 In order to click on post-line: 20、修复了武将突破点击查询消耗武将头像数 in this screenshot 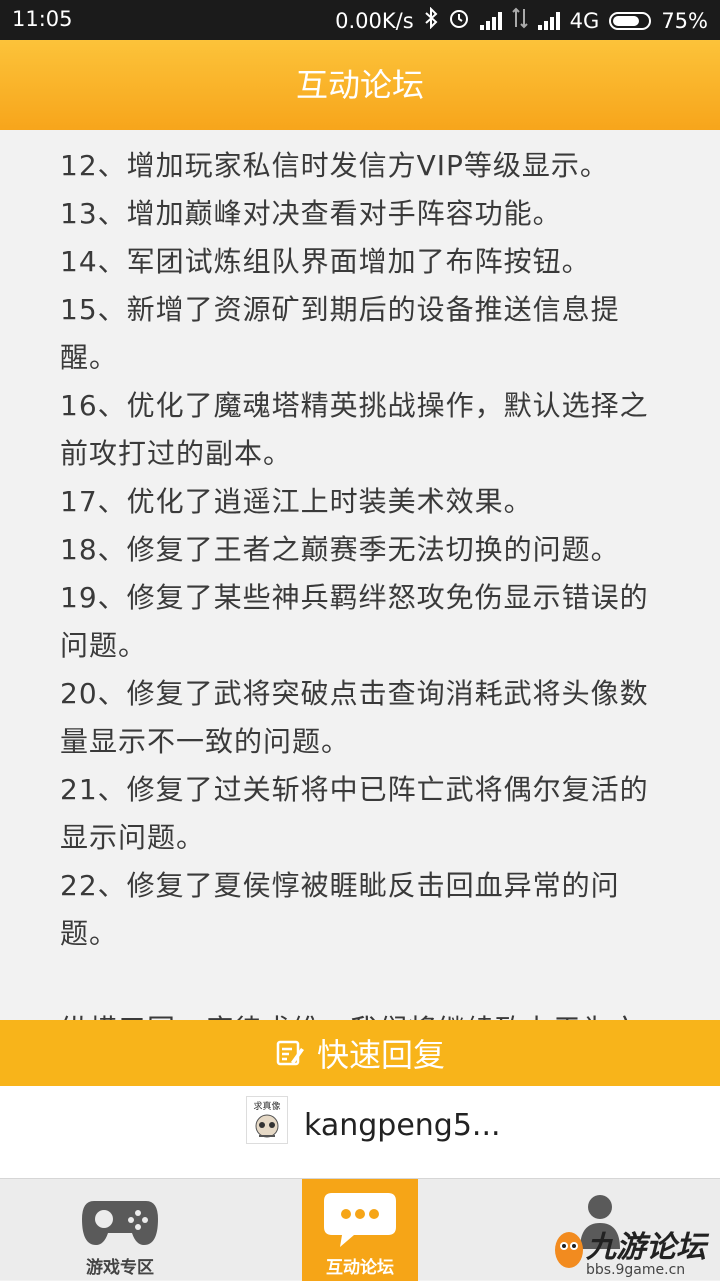, I will do `click(354, 693)`.